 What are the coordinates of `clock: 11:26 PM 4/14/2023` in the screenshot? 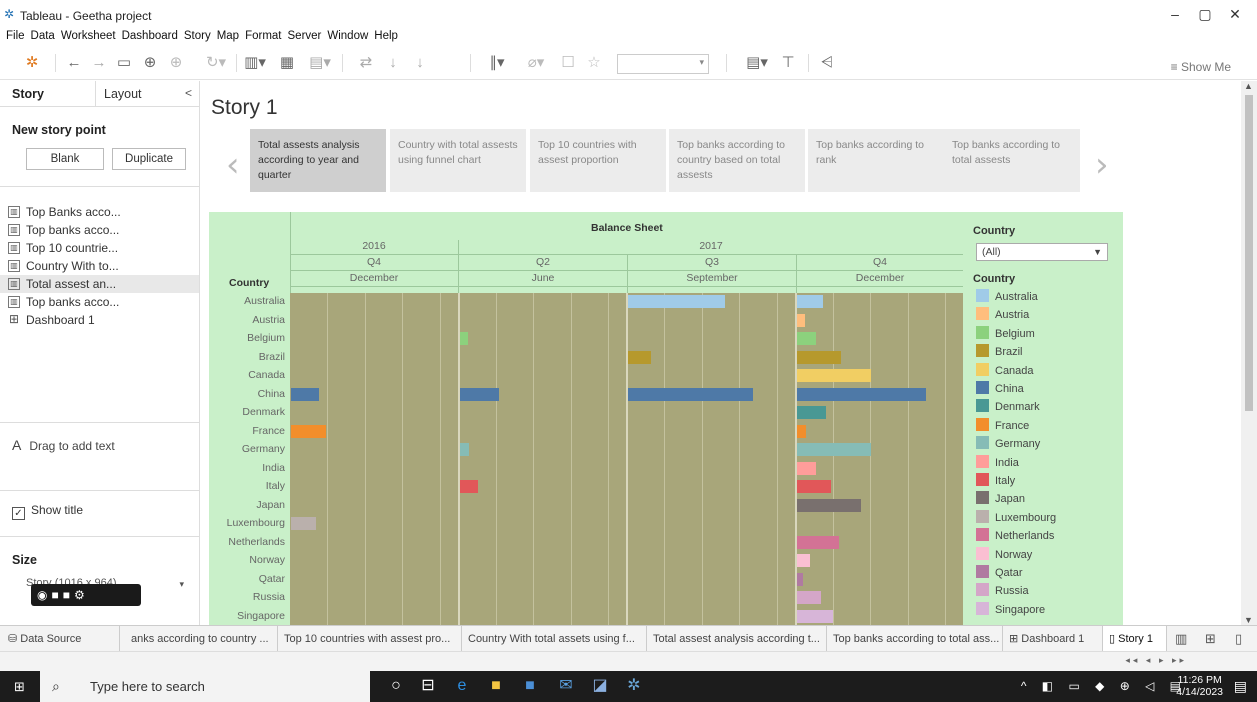 It's located at (1199, 686).